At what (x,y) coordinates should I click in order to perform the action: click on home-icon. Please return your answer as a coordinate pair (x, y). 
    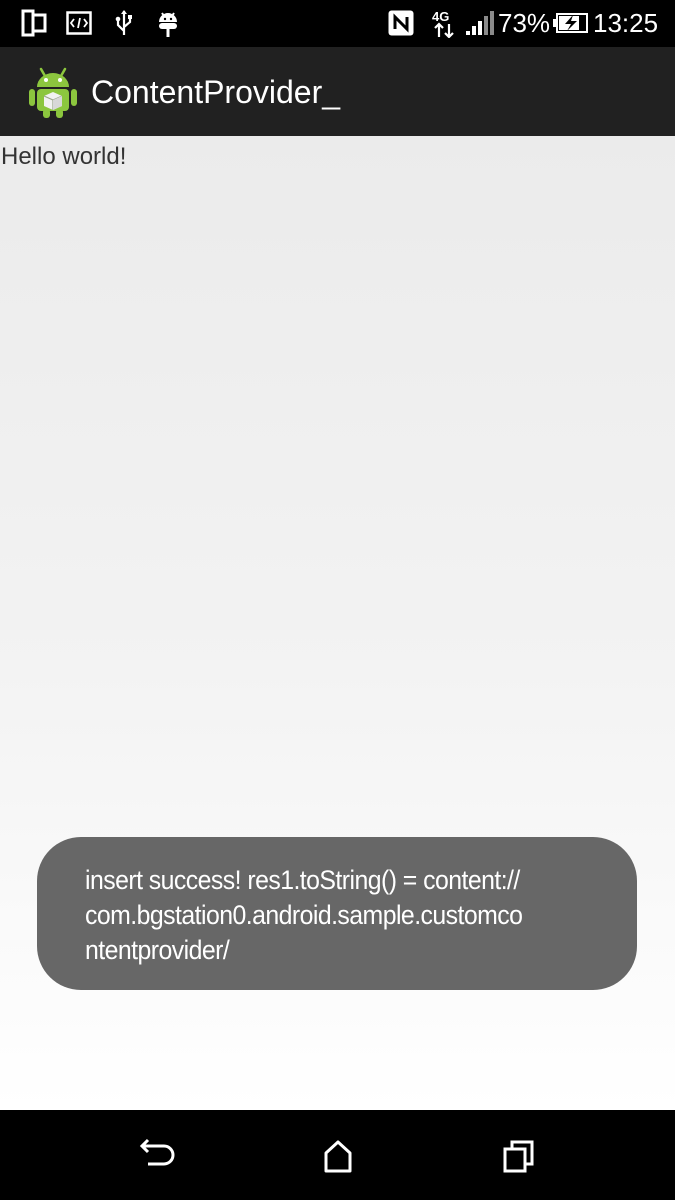
    Looking at the image, I should click on (338, 1156).